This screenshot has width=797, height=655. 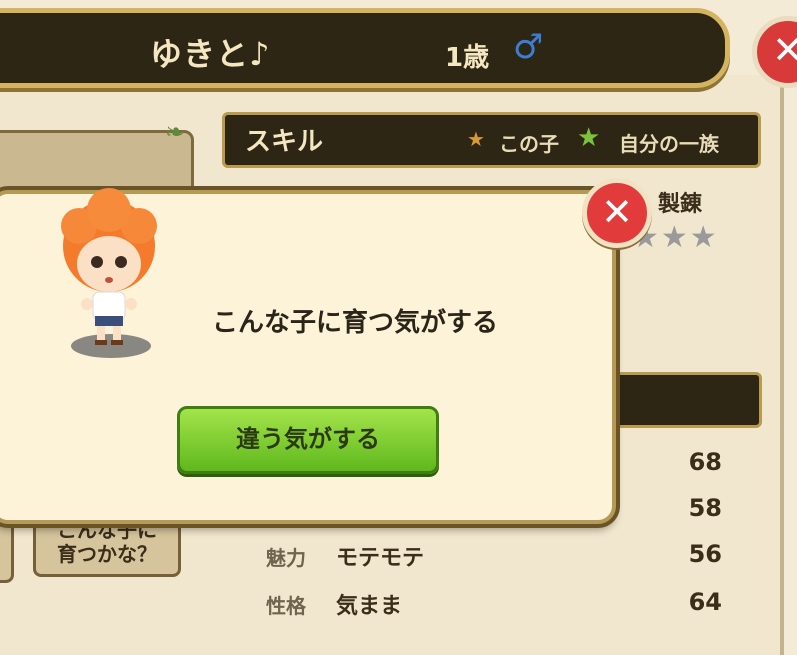 I want to click on skill-title: スキル, so click(x=284, y=142).